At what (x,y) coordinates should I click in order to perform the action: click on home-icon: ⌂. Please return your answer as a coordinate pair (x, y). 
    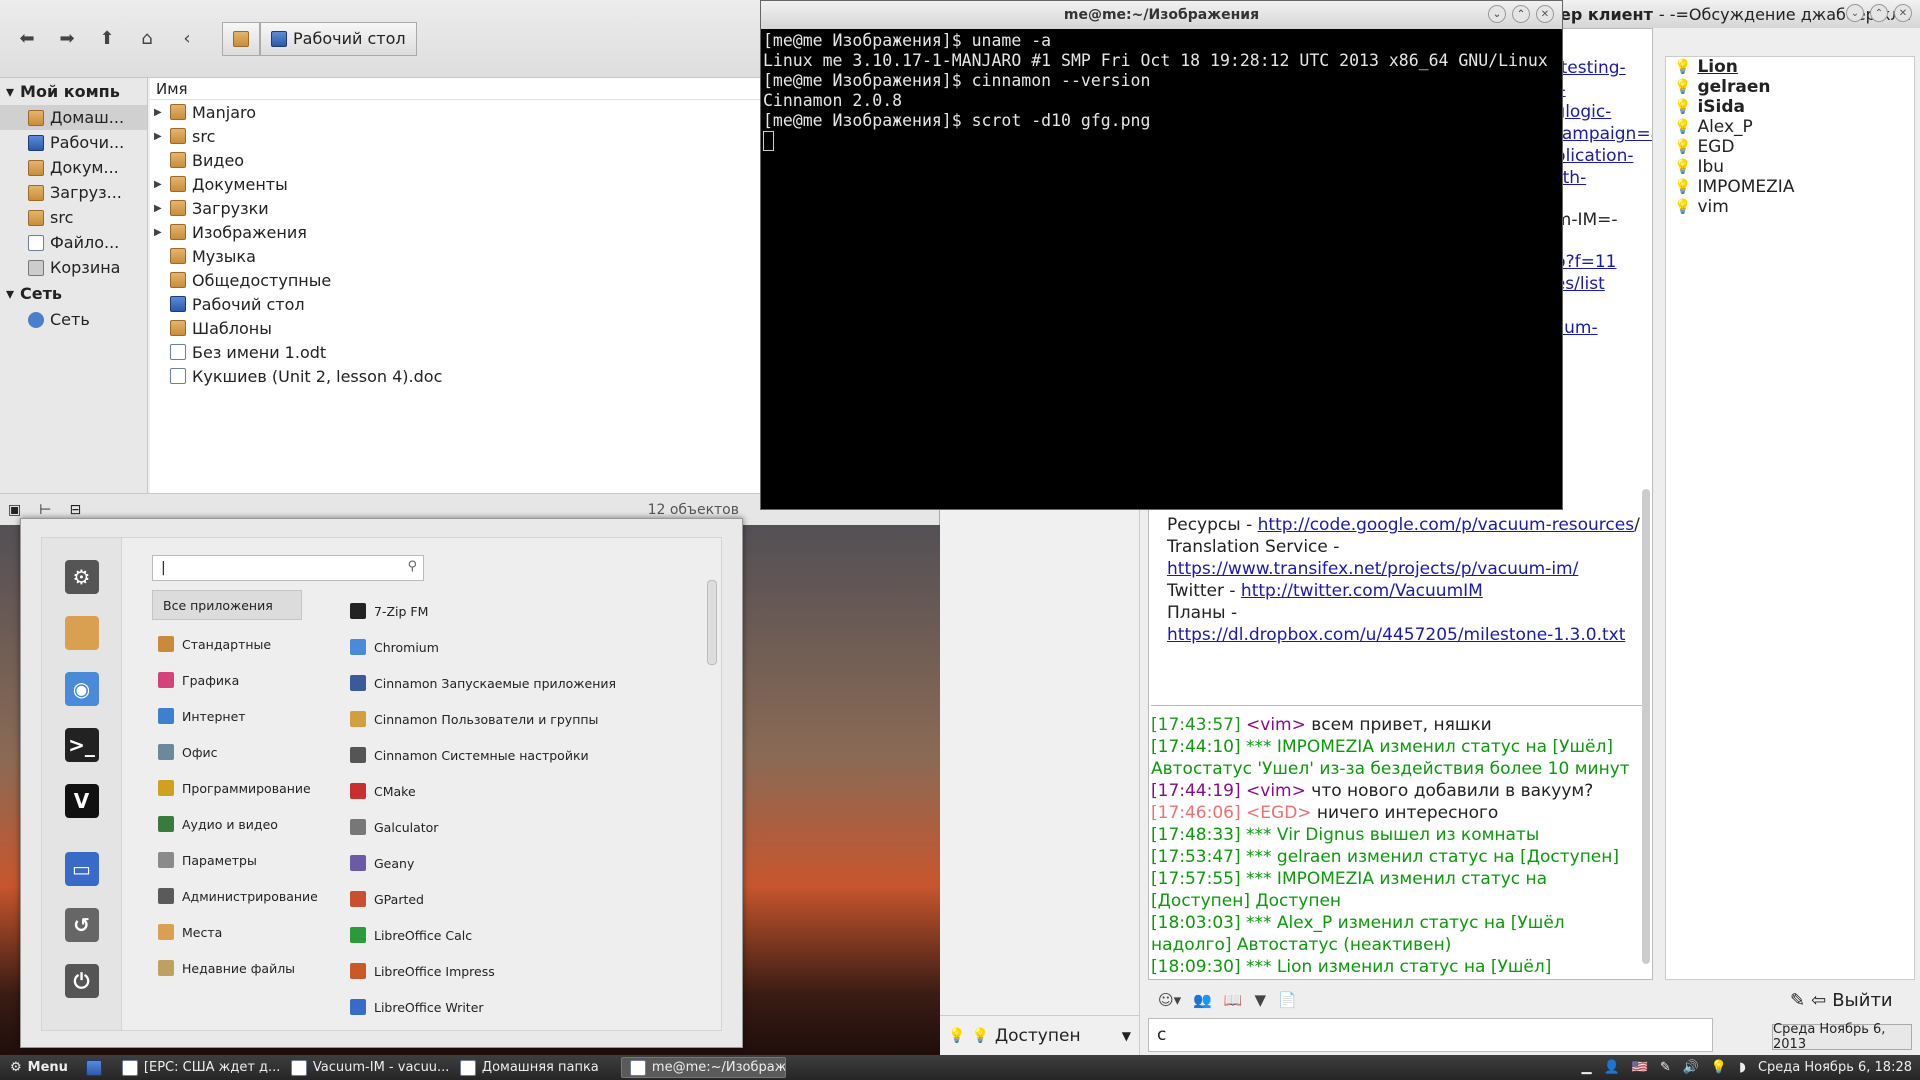
    Looking at the image, I should click on (147, 39).